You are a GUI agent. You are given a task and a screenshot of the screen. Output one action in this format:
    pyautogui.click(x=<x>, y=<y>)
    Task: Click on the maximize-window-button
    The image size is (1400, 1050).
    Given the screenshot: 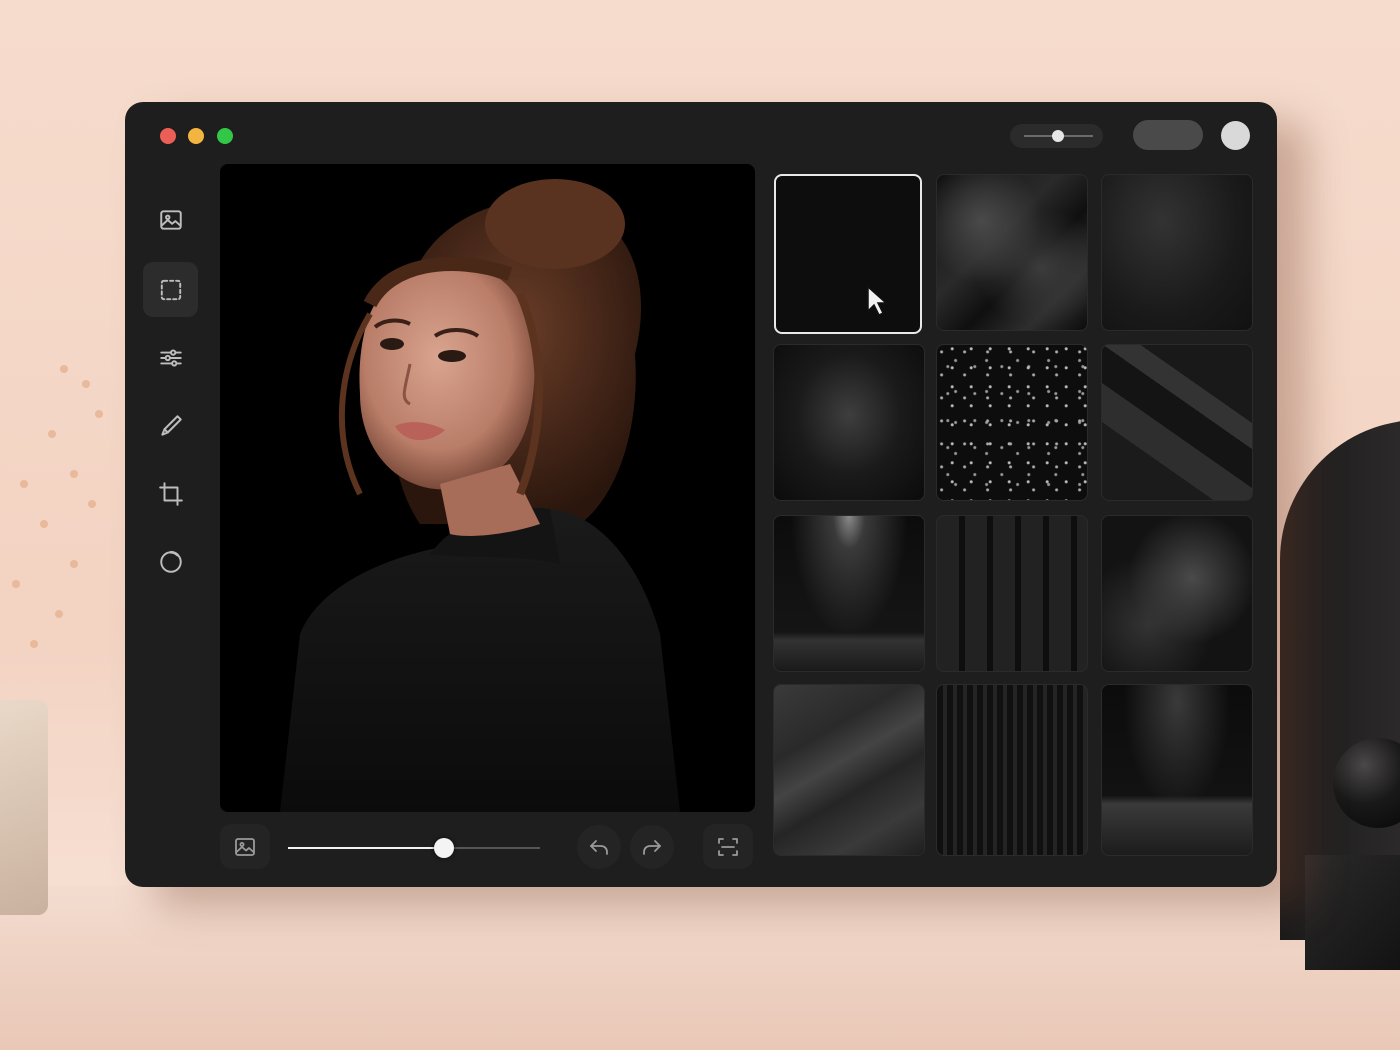 What is the action you would take?
    pyautogui.click(x=225, y=136)
    